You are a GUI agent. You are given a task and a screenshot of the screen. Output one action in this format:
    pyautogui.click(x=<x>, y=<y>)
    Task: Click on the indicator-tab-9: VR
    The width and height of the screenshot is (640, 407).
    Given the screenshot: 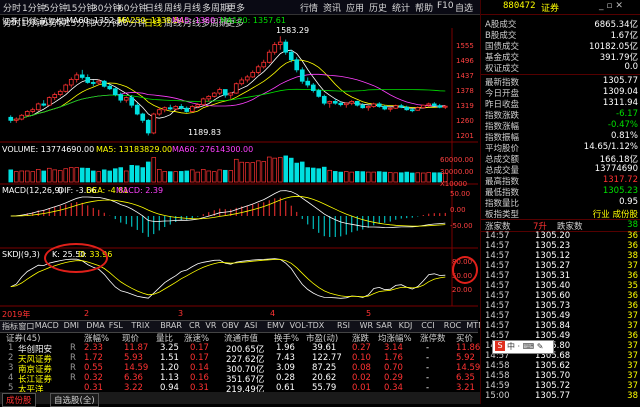 What is the action you would take?
    pyautogui.click(x=210, y=325)
    